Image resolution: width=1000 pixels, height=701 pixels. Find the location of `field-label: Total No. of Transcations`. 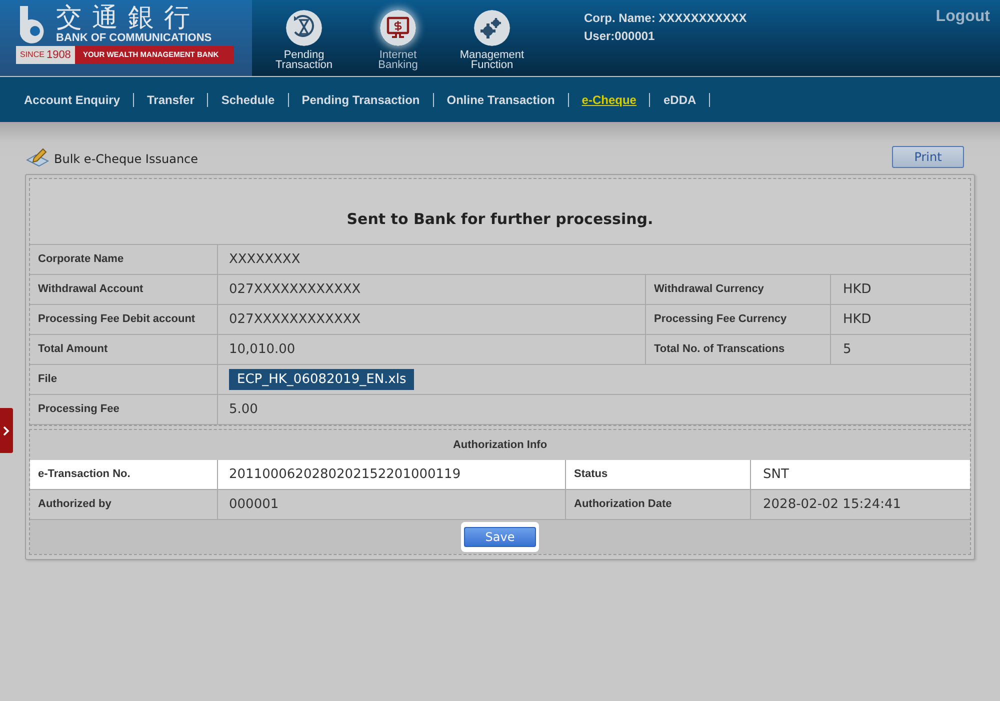

field-label: Total No. of Transcations is located at coordinates (719, 350).